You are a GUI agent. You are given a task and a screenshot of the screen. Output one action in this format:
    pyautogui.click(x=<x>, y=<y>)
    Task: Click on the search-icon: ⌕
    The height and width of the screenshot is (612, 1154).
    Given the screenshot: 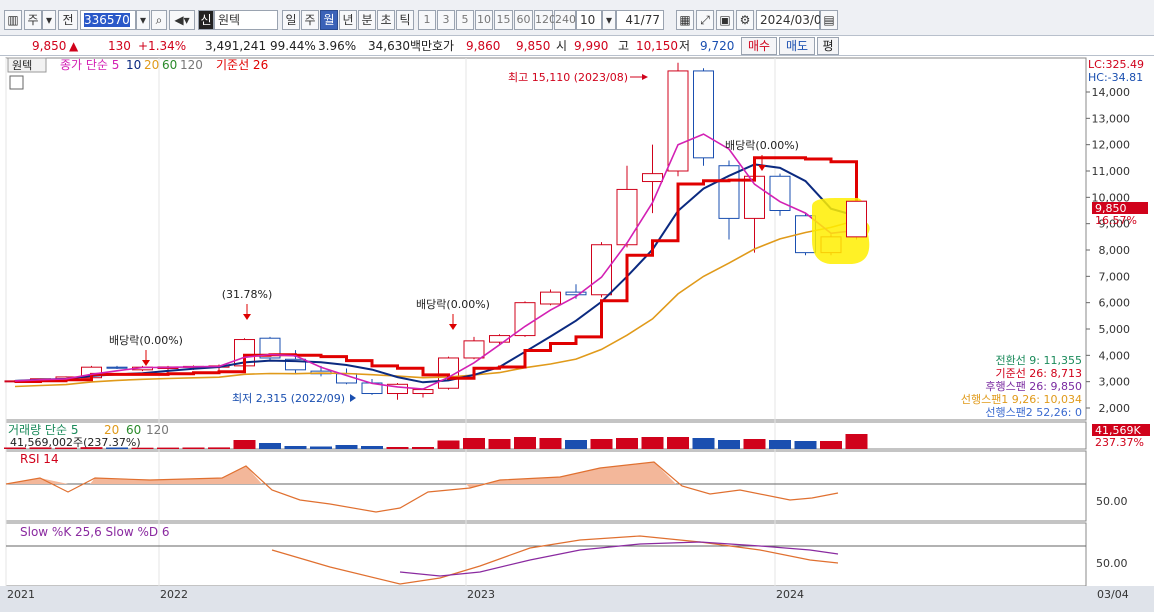 What is the action you would take?
    pyautogui.click(x=159, y=20)
    